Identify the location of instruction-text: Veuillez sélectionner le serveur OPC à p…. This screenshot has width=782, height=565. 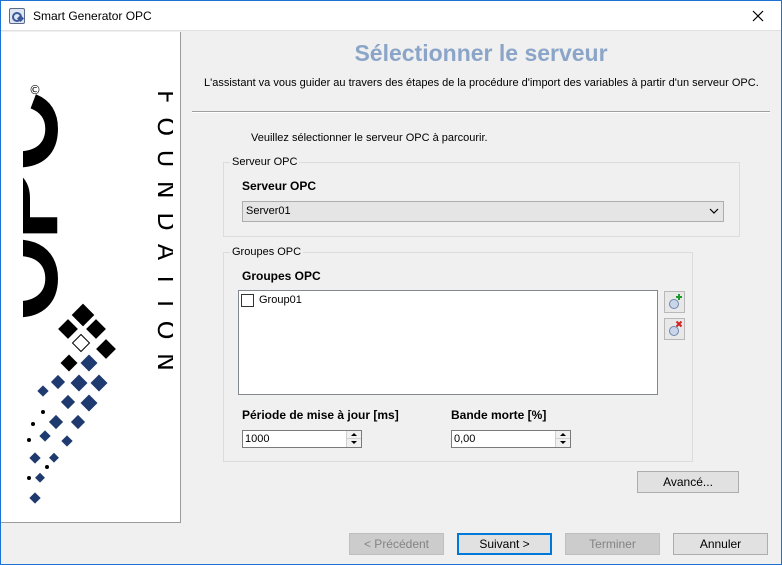
(369, 138).